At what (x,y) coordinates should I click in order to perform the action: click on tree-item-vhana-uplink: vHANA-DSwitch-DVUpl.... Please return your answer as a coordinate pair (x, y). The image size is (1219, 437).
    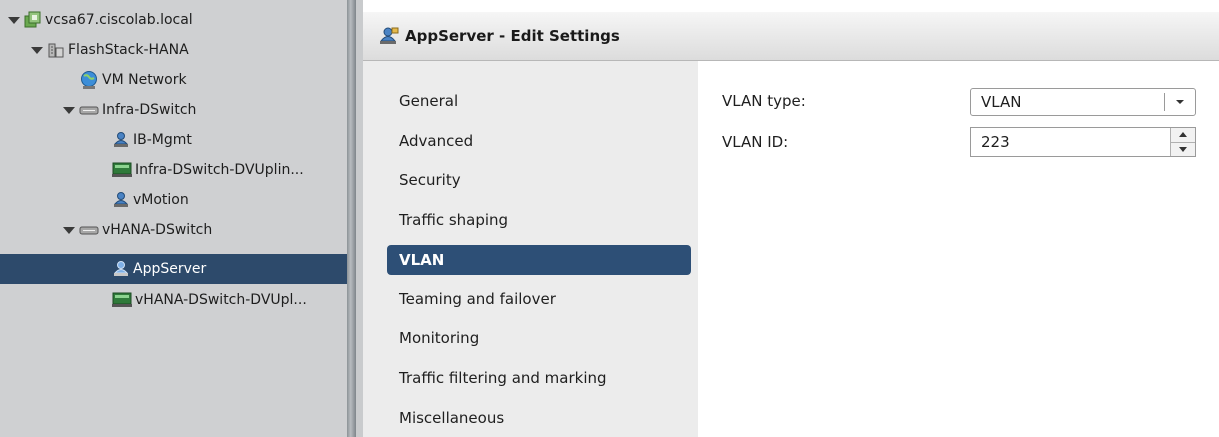
    Looking at the image, I should click on (173, 300).